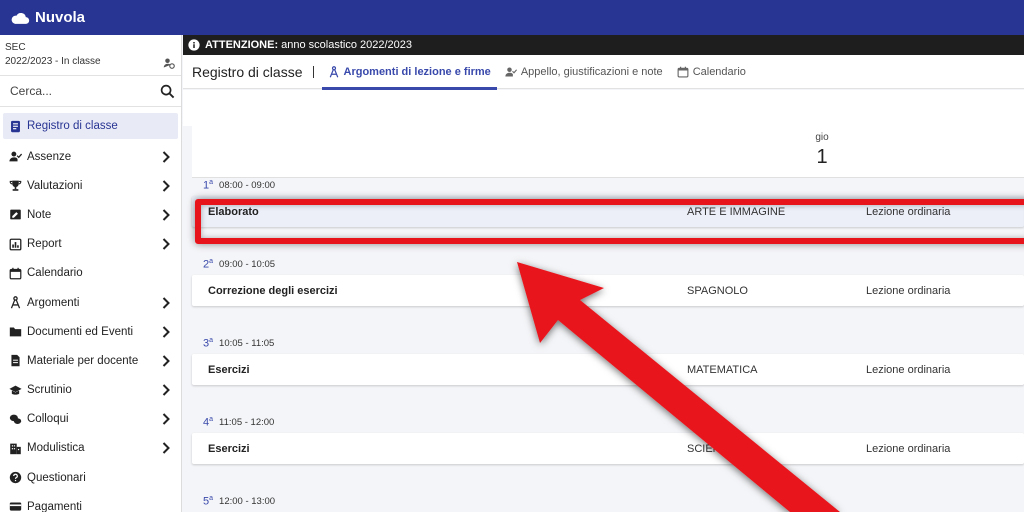 The height and width of the screenshot is (512, 1024). I want to click on slot-time-range: 11:05 - 12:00, so click(247, 422).